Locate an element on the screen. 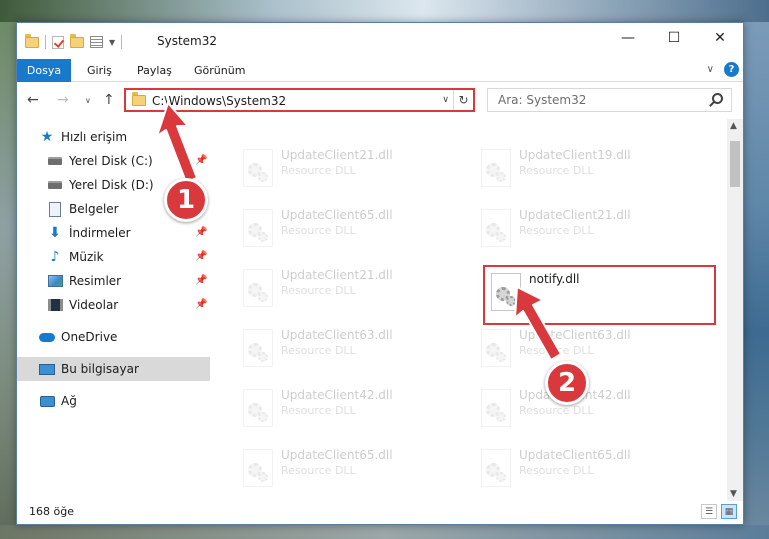 The width and height of the screenshot is (769, 539). scroll-down-icon: ▼ is located at coordinates (733, 494).